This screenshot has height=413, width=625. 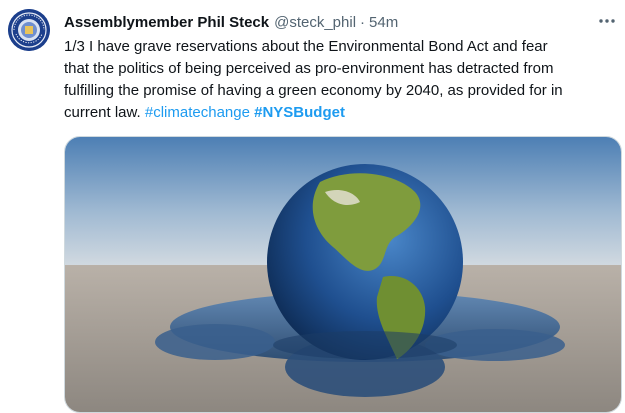 What do you see at coordinates (315, 22) in the screenshot?
I see `author-handle: @steck_phil` at bounding box center [315, 22].